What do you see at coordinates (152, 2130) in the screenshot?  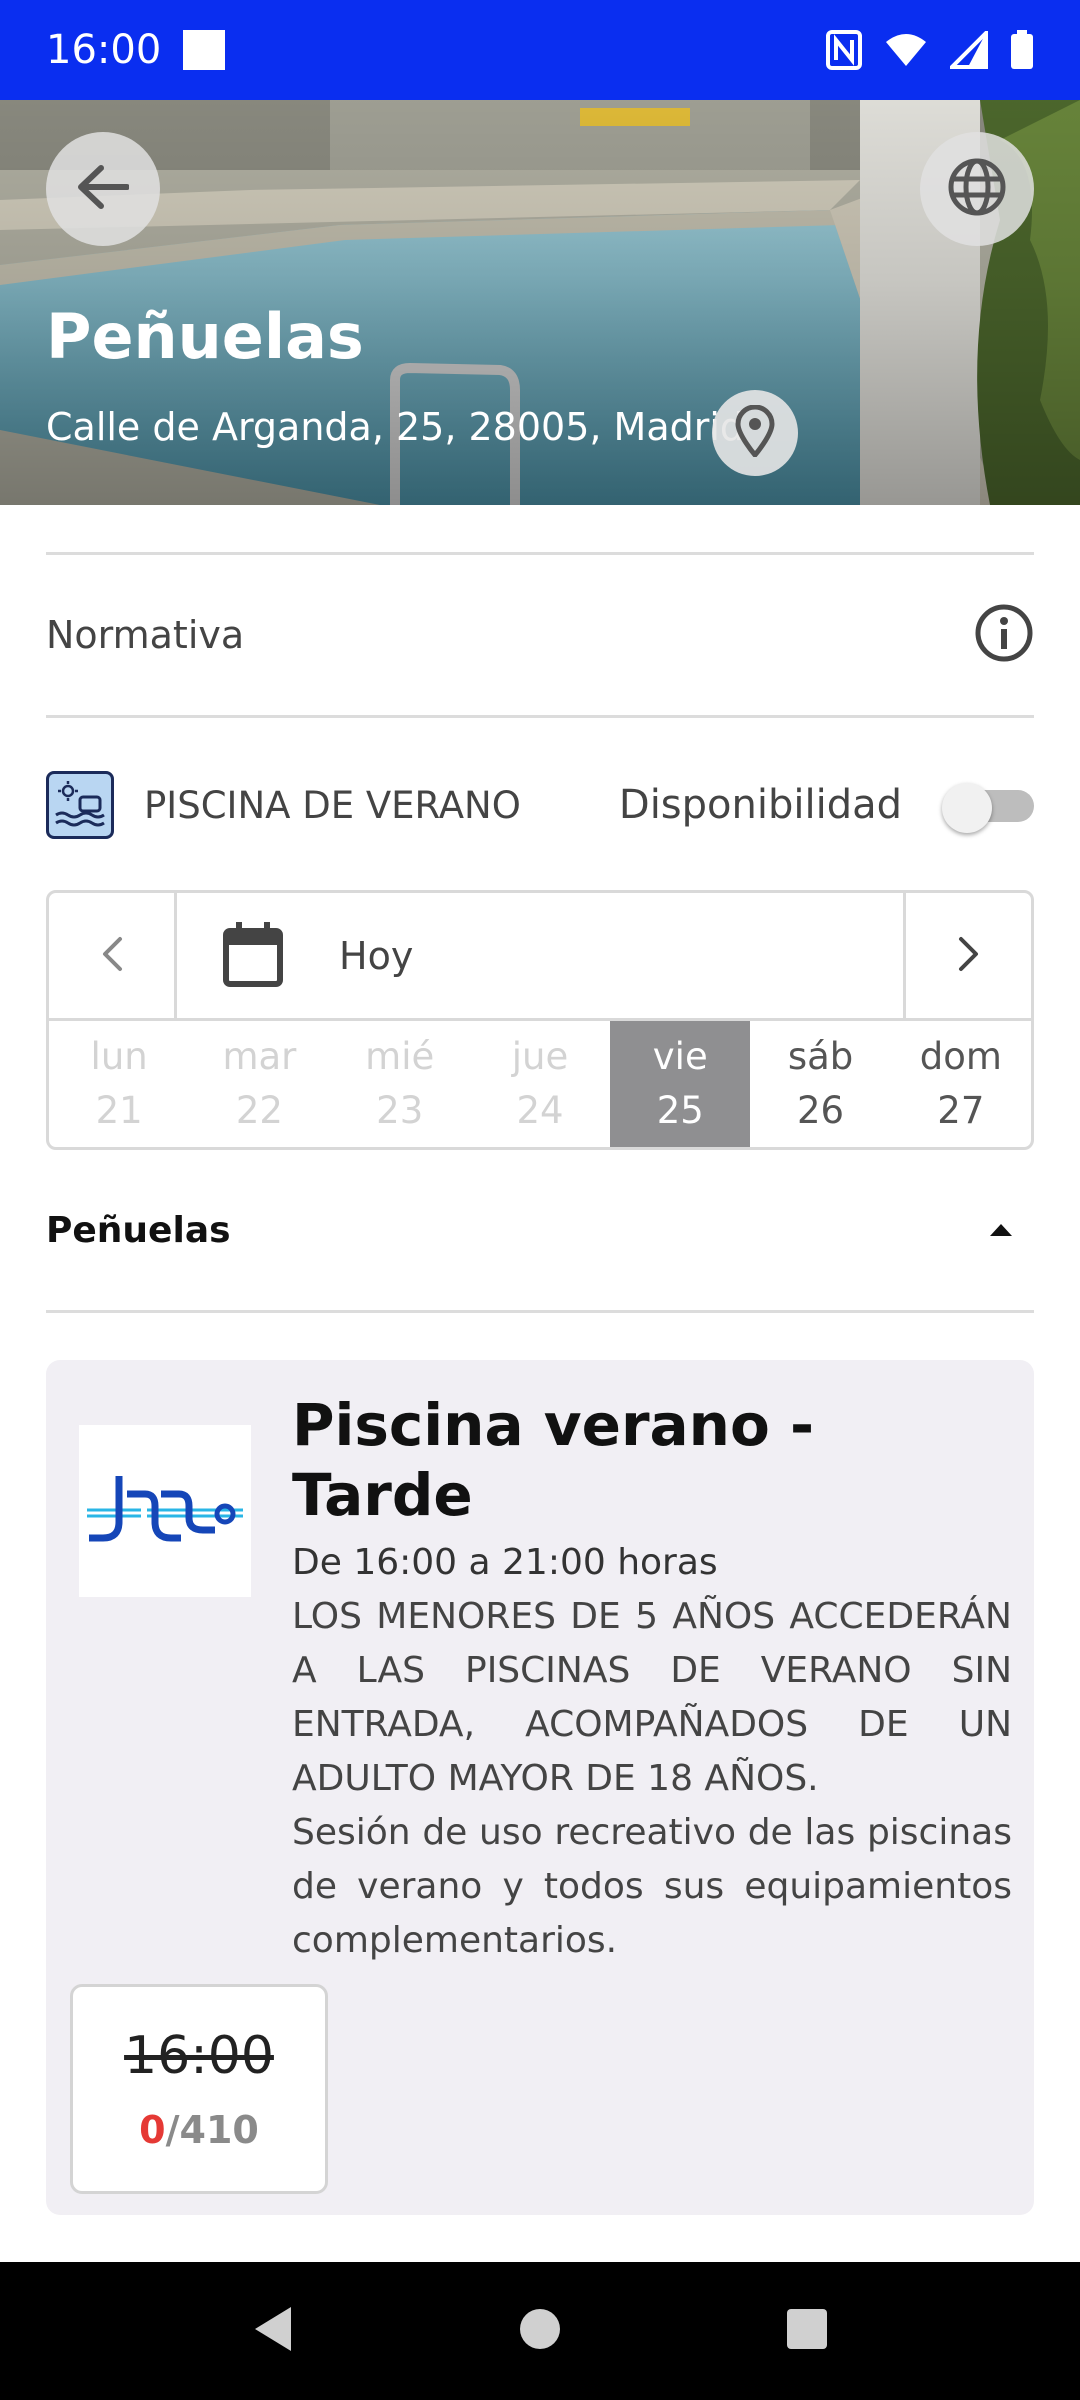 I see `slot-taken-count: 0` at bounding box center [152, 2130].